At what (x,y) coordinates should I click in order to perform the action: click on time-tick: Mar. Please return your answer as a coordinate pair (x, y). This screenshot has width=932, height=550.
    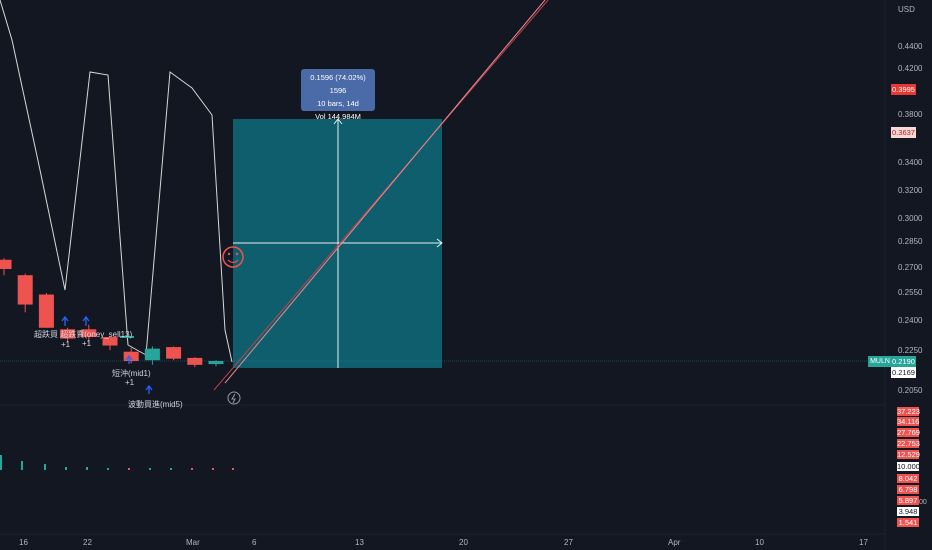
    Looking at the image, I should click on (193, 542).